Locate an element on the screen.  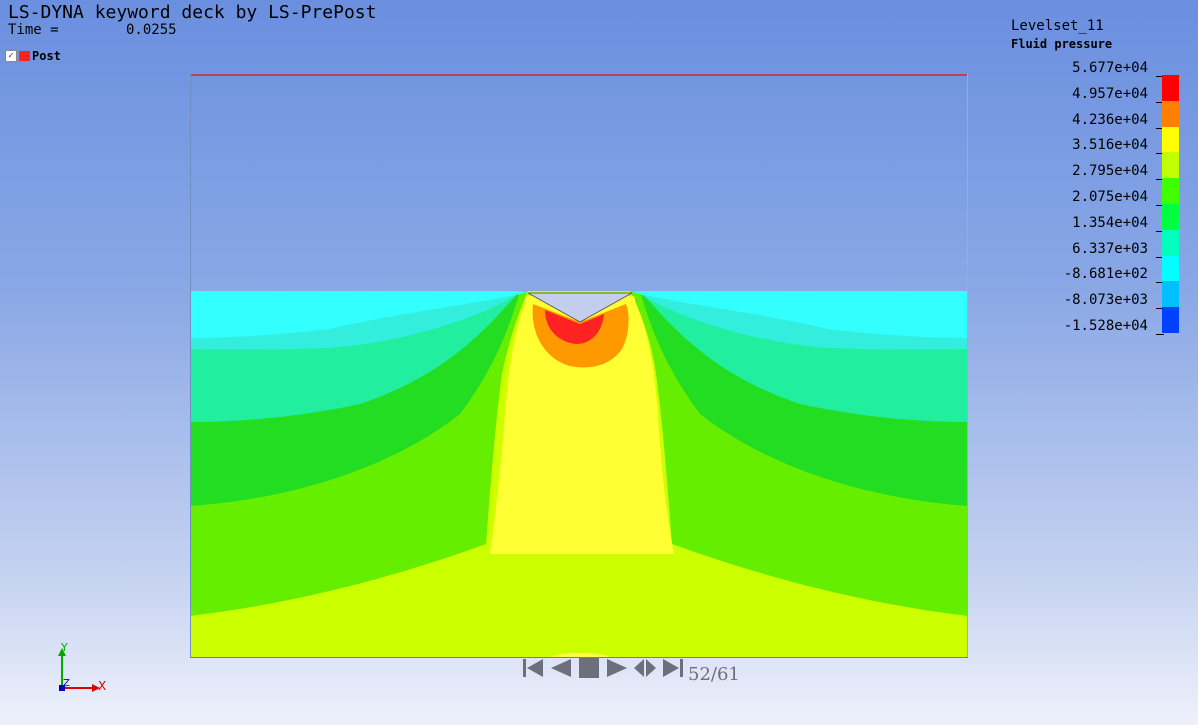
legend-label: 6.337e+03 is located at coordinates (1110, 248).